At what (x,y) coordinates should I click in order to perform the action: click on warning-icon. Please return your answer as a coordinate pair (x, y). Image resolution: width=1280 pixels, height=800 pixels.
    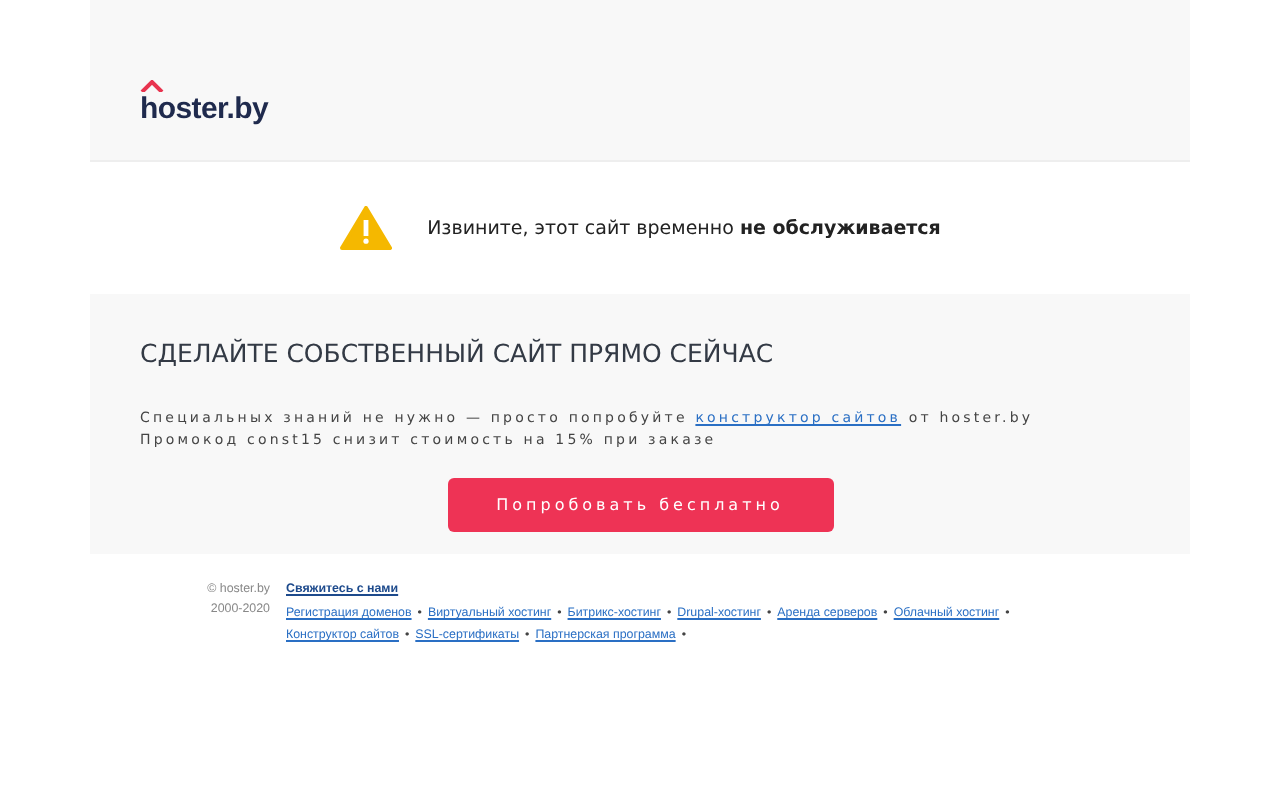
    Looking at the image, I should click on (365, 228).